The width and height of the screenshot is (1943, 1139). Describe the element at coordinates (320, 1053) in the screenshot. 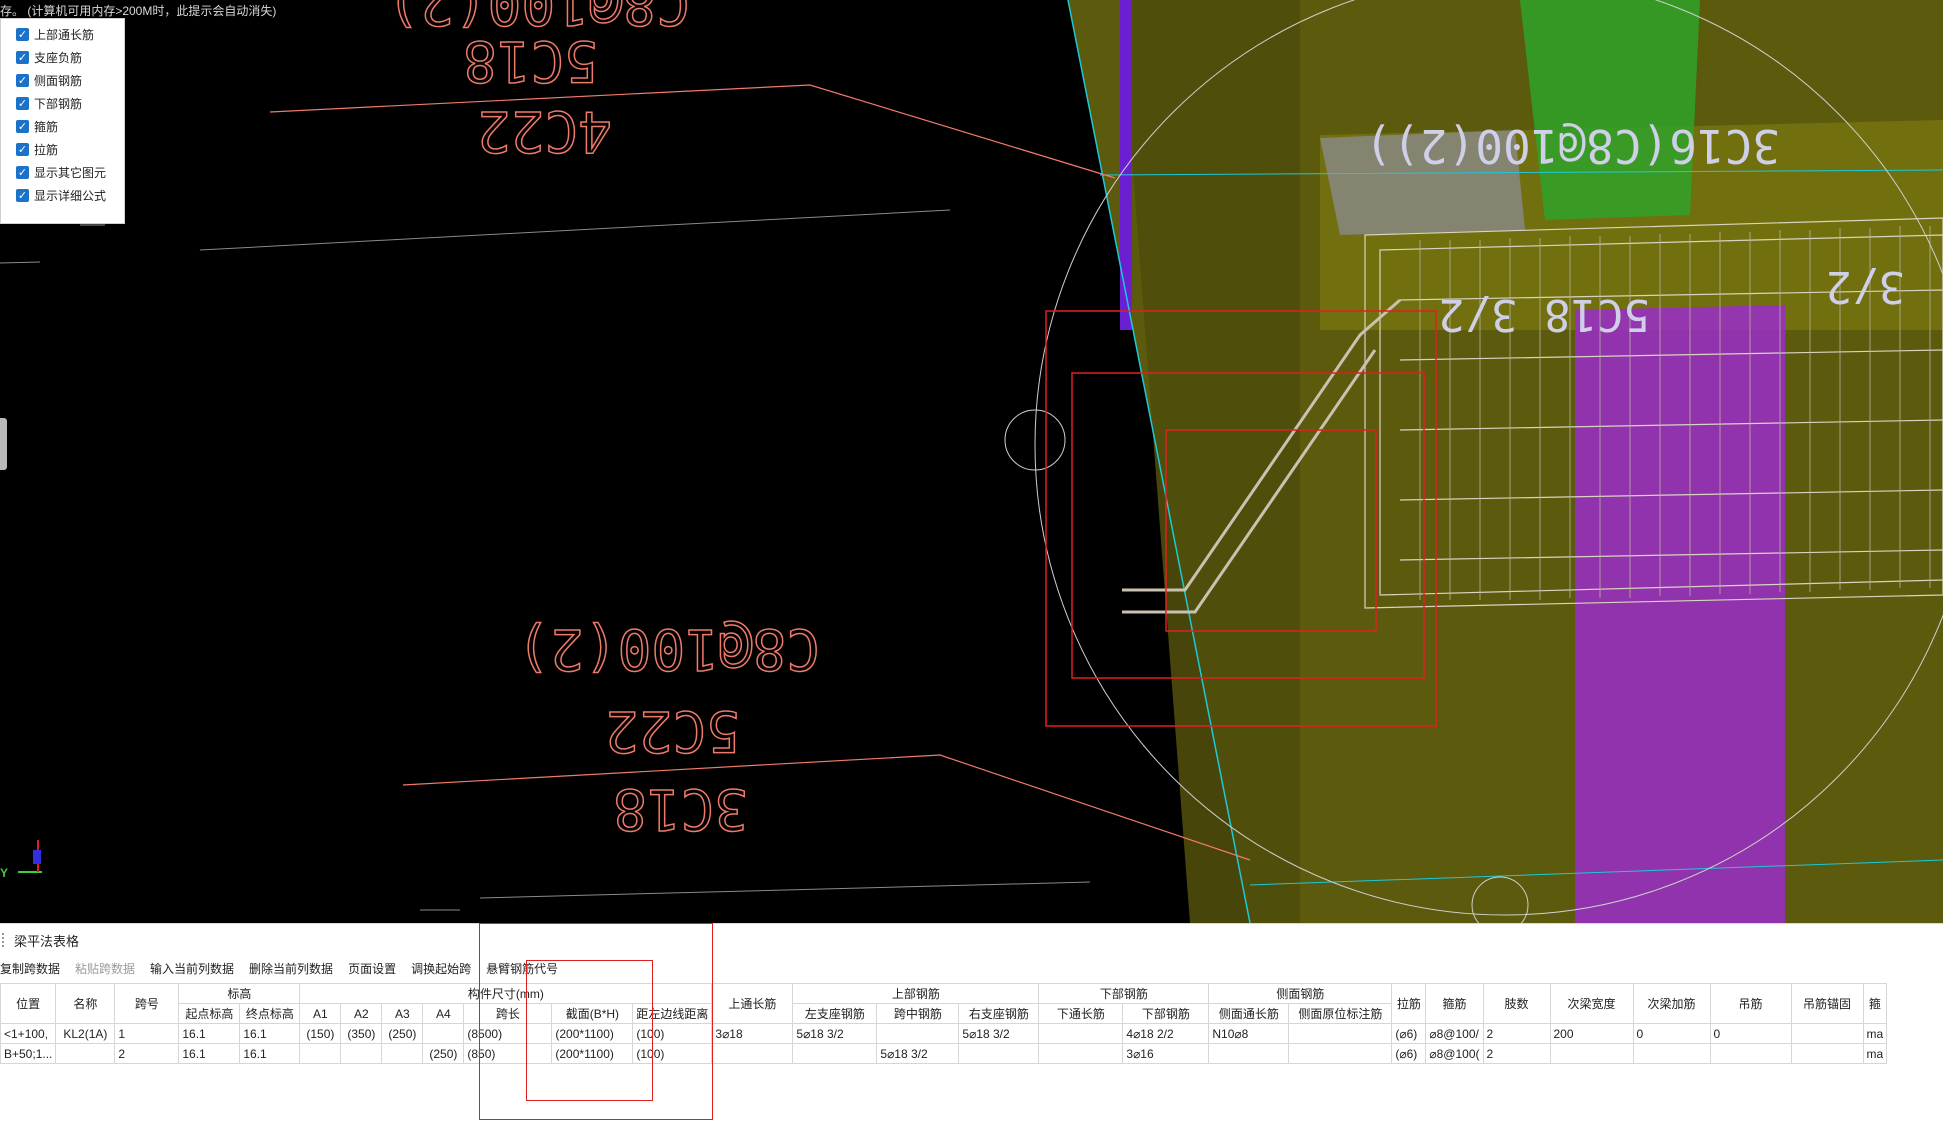

I see `cell-a1` at that location.